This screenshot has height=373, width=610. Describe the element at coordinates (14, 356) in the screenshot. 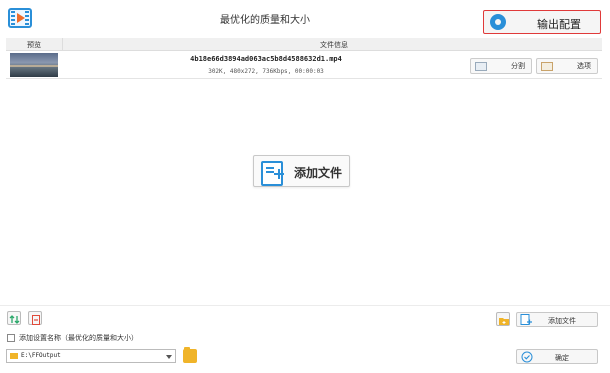

I see `folder-icon` at that location.